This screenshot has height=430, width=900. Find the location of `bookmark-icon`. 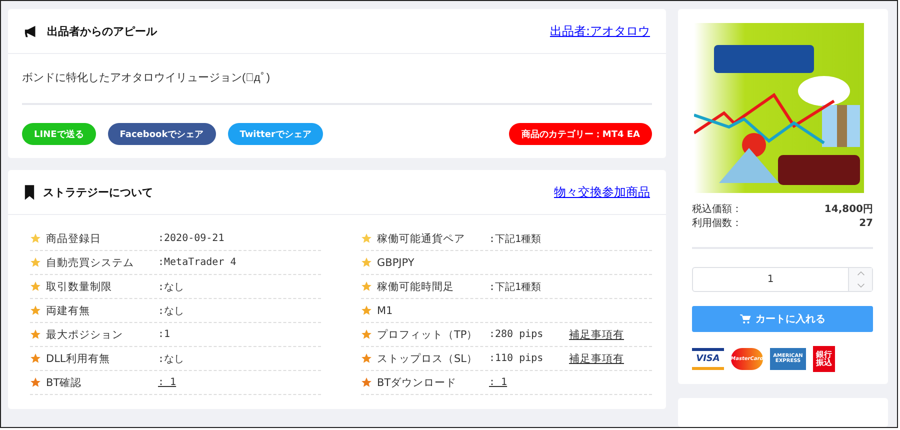

bookmark-icon is located at coordinates (29, 192).